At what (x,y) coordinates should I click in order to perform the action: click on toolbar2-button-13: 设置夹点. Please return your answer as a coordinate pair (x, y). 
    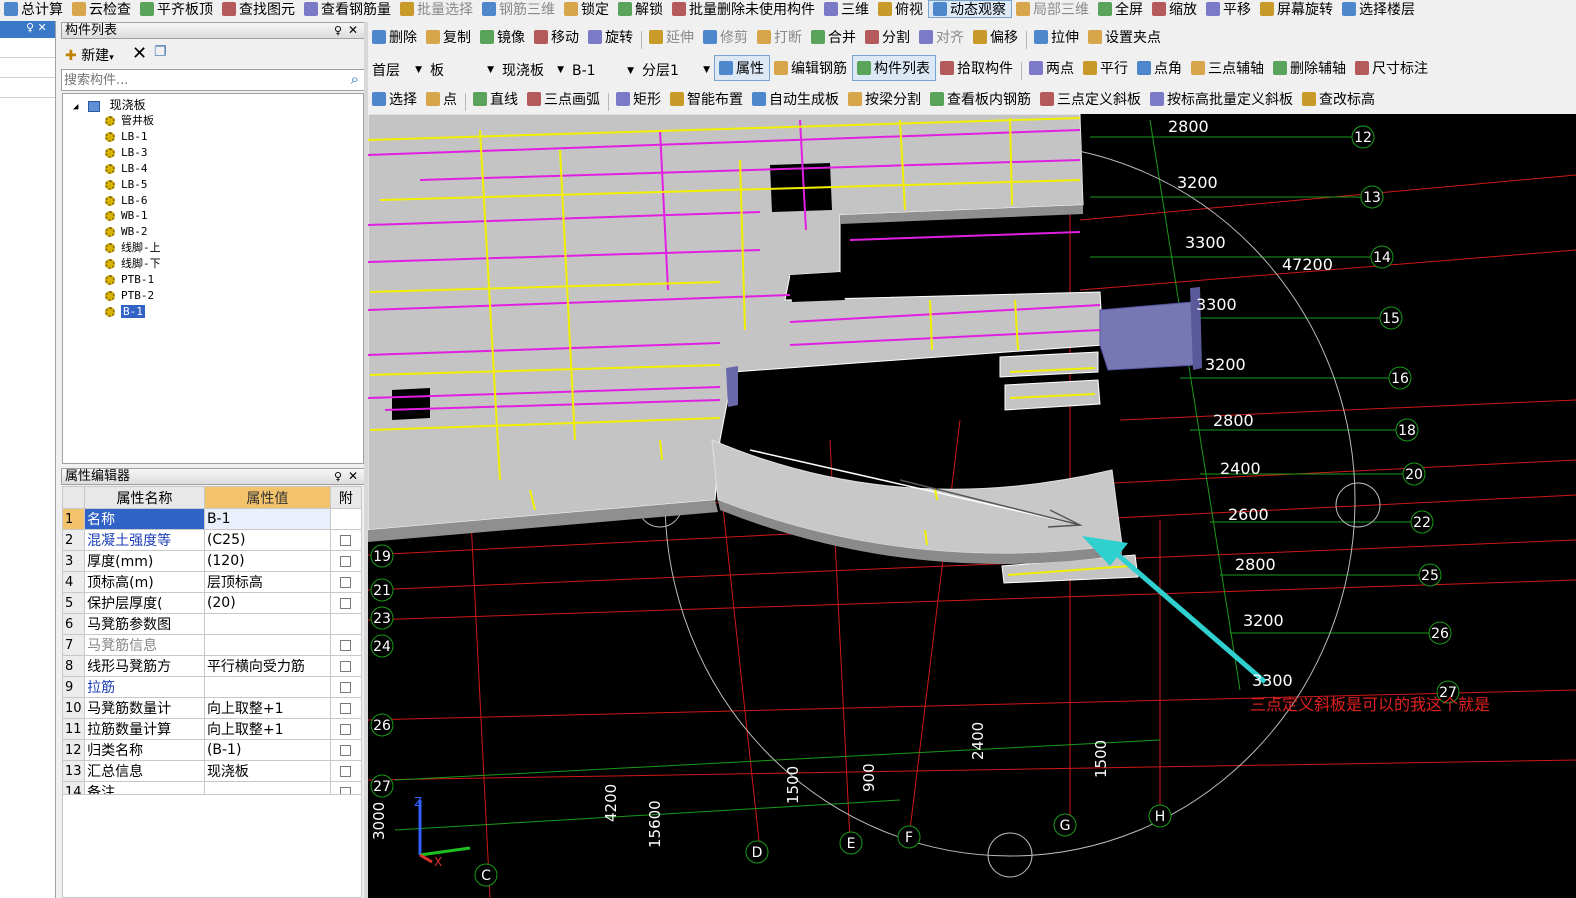
    Looking at the image, I should click on (1125, 37).